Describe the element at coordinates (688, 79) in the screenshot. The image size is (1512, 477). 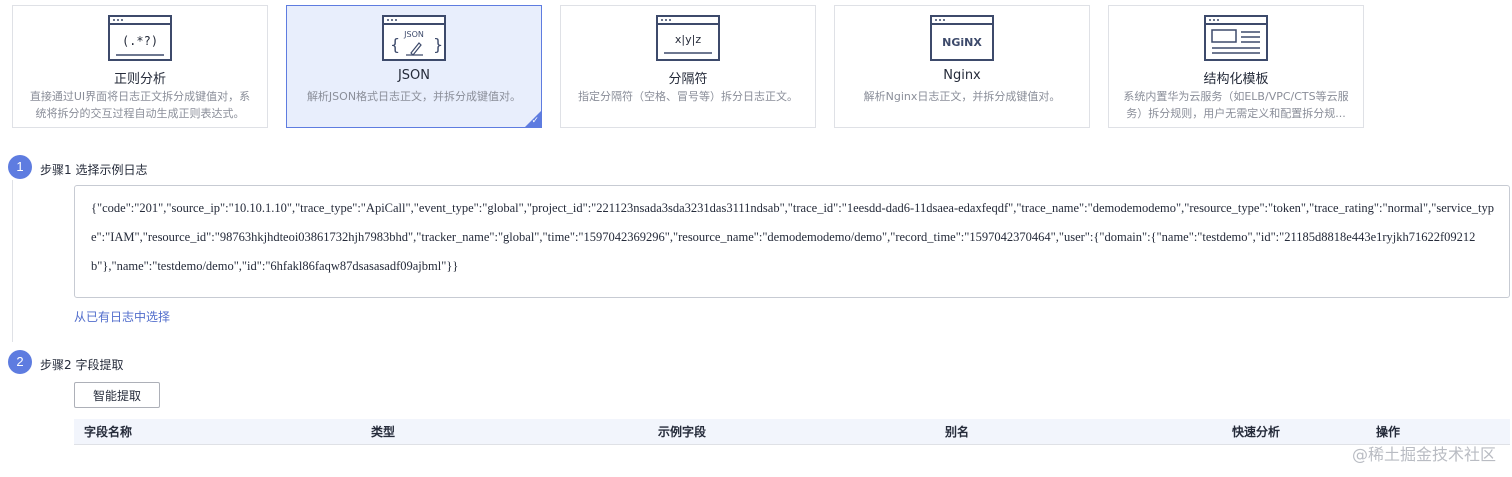
I see `card-title: 分隔符` at that location.